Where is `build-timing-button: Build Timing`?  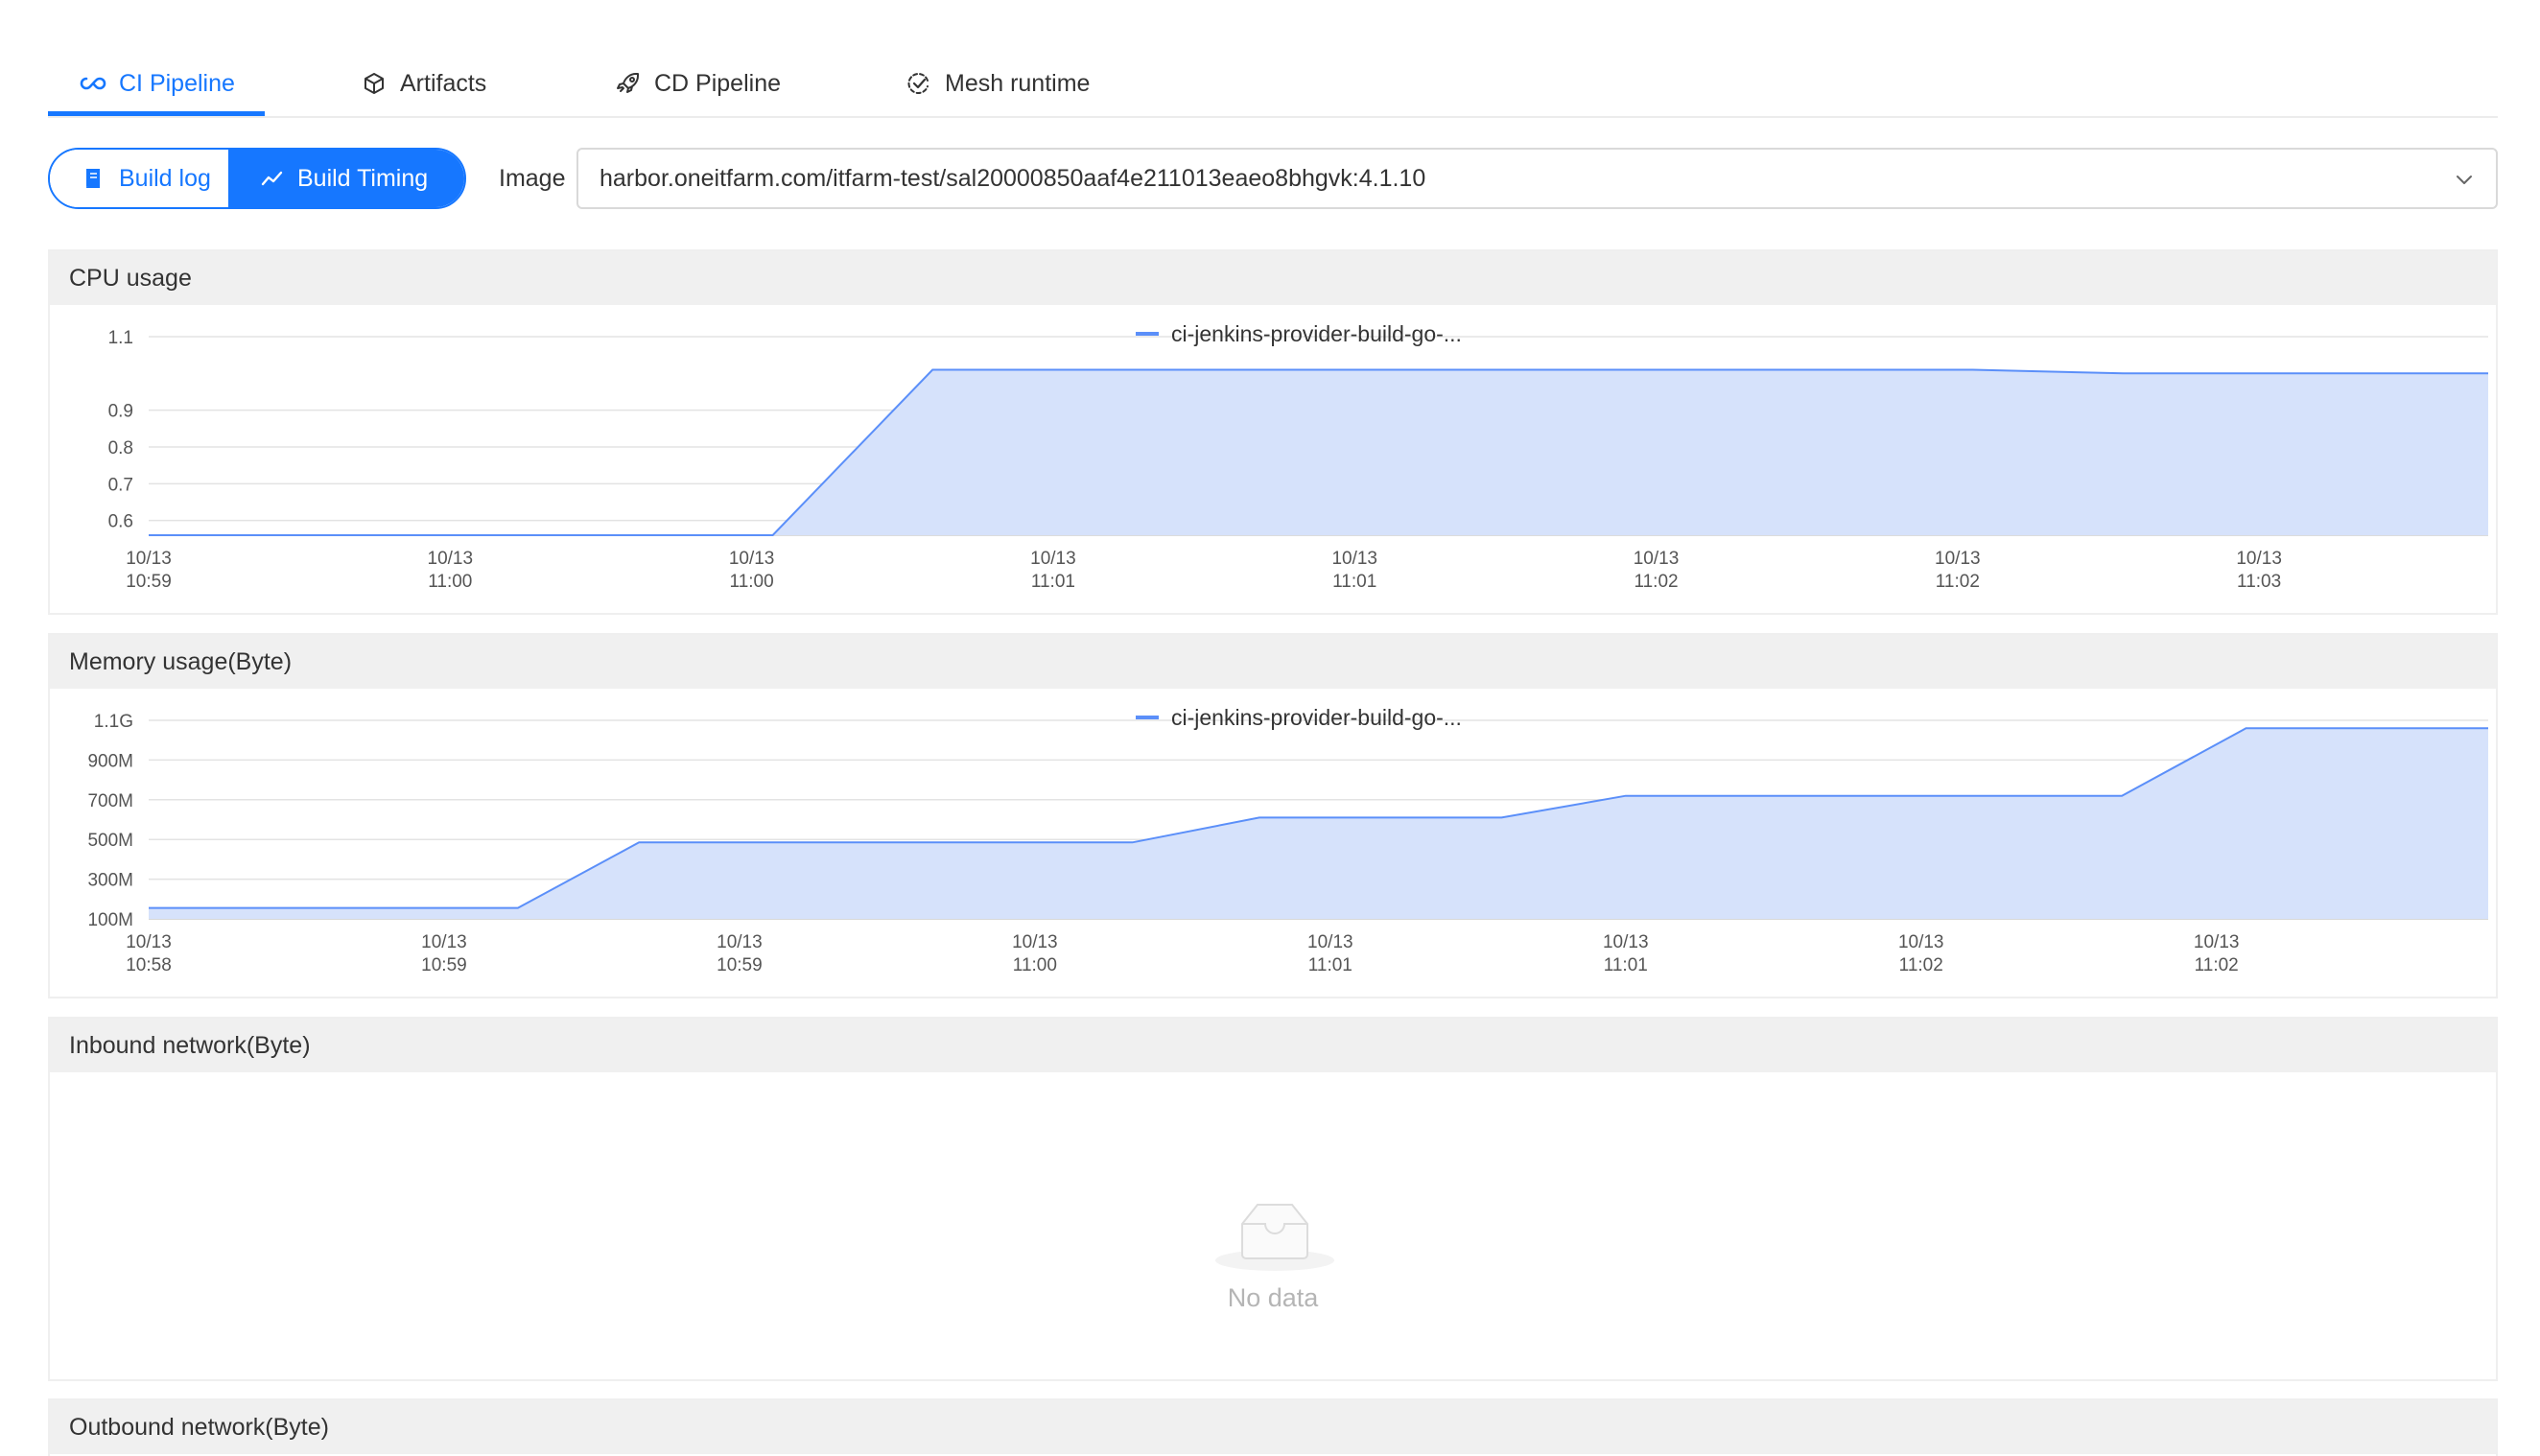
build-timing-button: Build Timing is located at coordinates (346, 179).